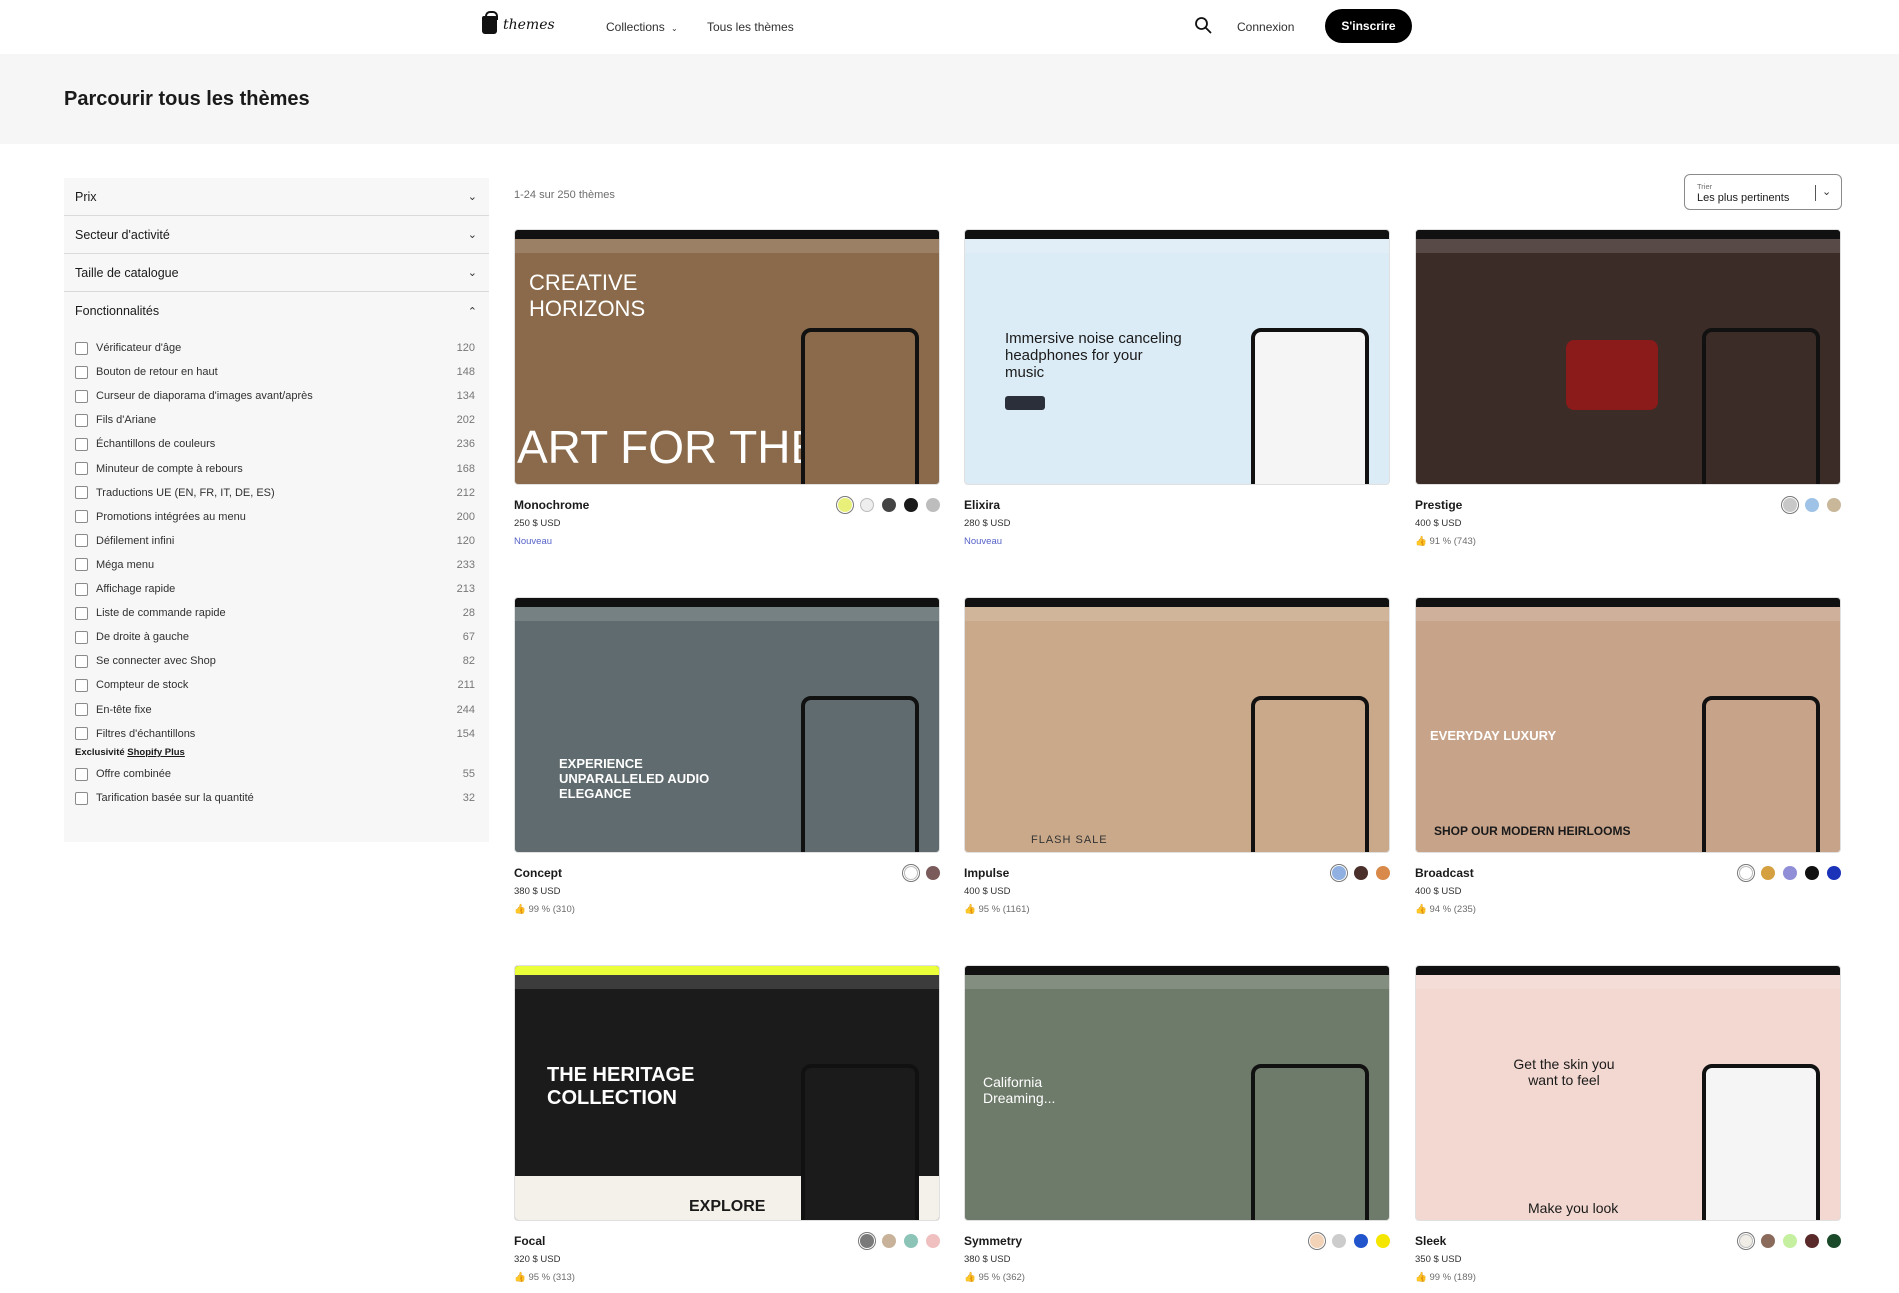 The width and height of the screenshot is (1899, 1293). What do you see at coordinates (1265, 27) in the screenshot?
I see `login-link: Connexion` at bounding box center [1265, 27].